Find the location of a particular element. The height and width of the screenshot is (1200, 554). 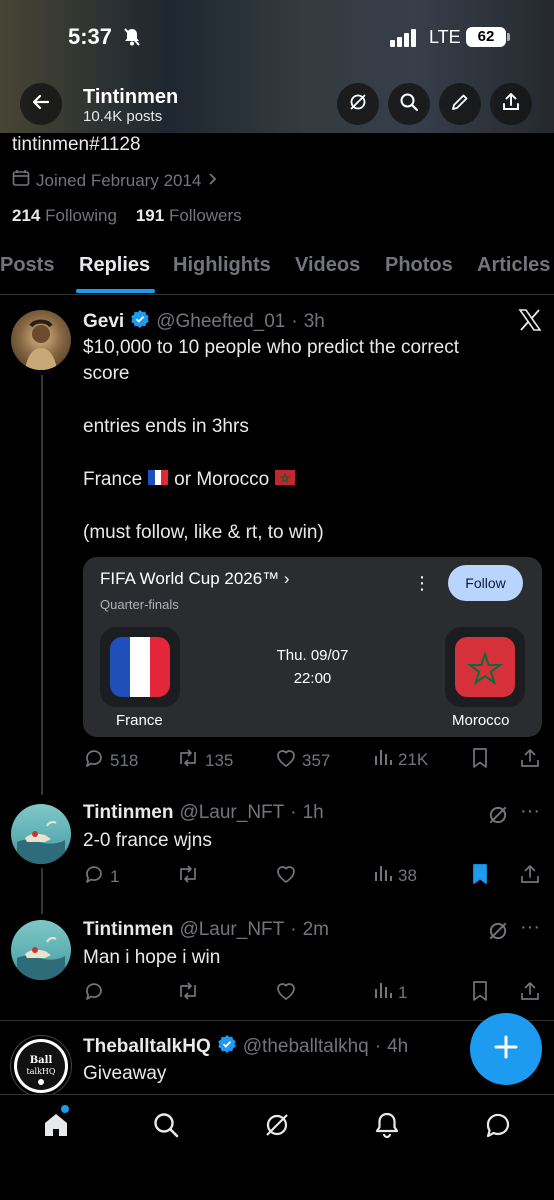

reply-count: 1 is located at coordinates (115, 876).